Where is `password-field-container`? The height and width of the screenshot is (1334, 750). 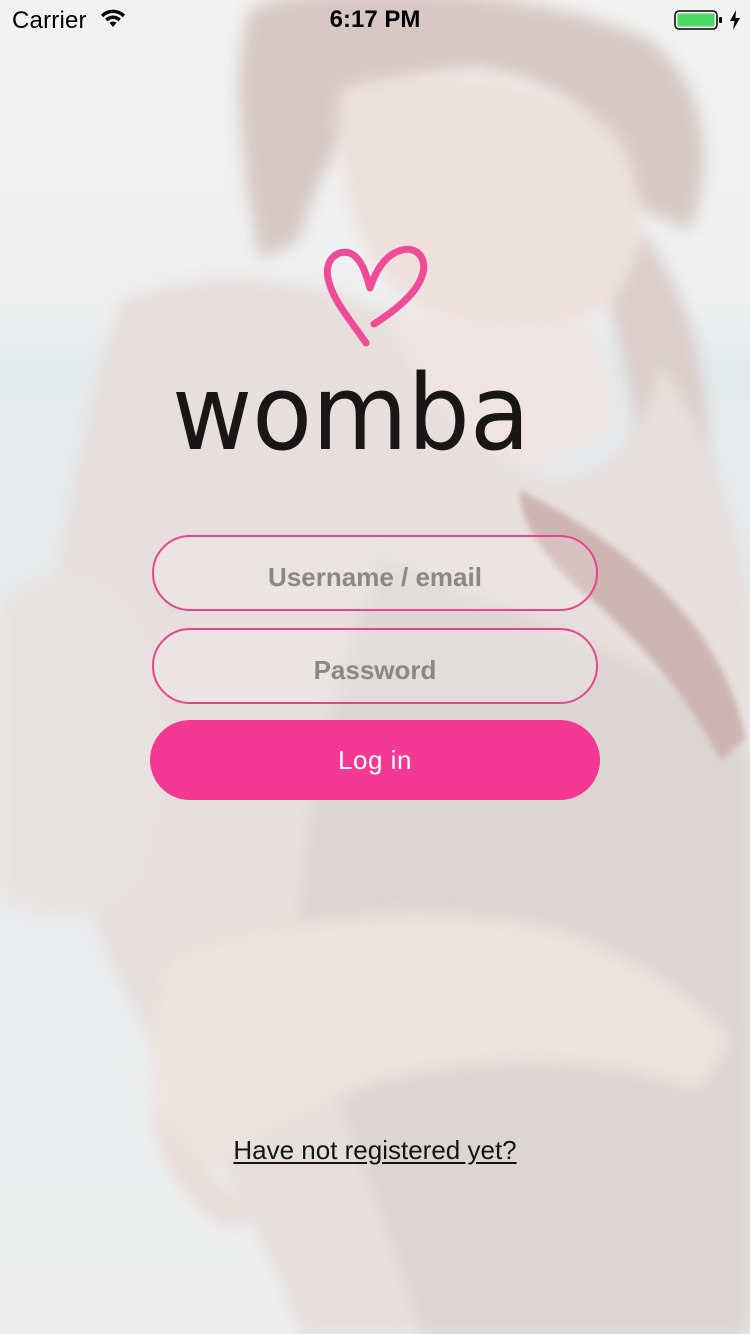 password-field-container is located at coordinates (375, 666).